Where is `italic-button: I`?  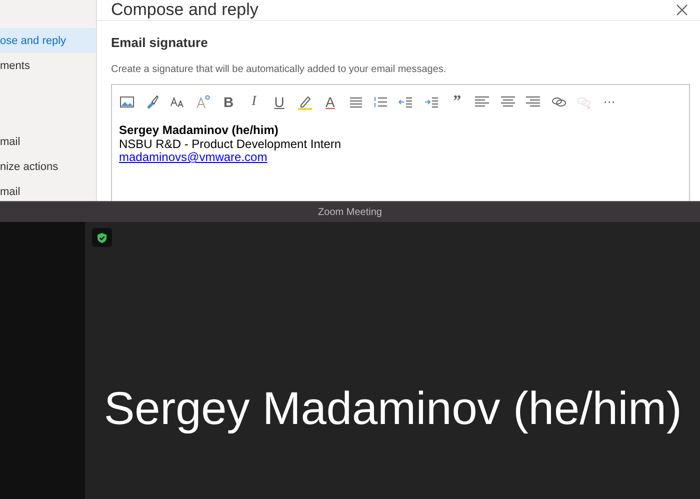 italic-button: I is located at coordinates (254, 102).